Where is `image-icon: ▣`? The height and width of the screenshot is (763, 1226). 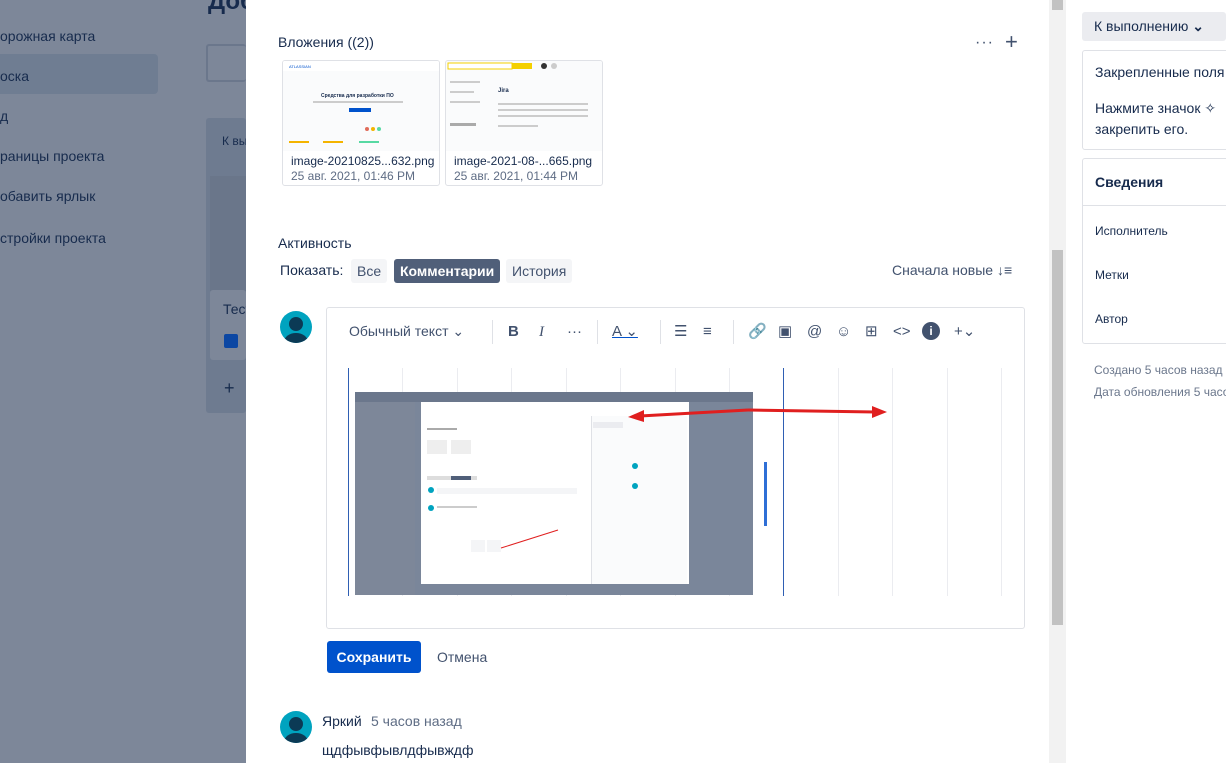
image-icon: ▣ is located at coordinates (785, 332).